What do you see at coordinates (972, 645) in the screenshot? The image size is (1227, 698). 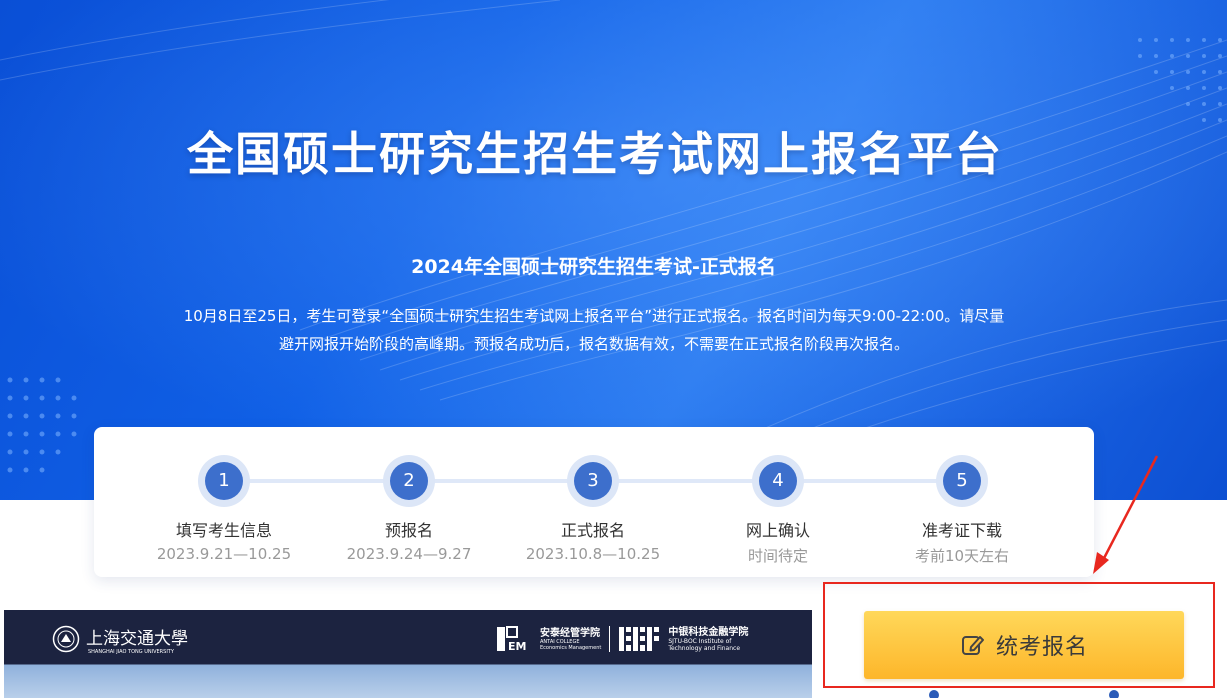 I see `edit-icon` at bounding box center [972, 645].